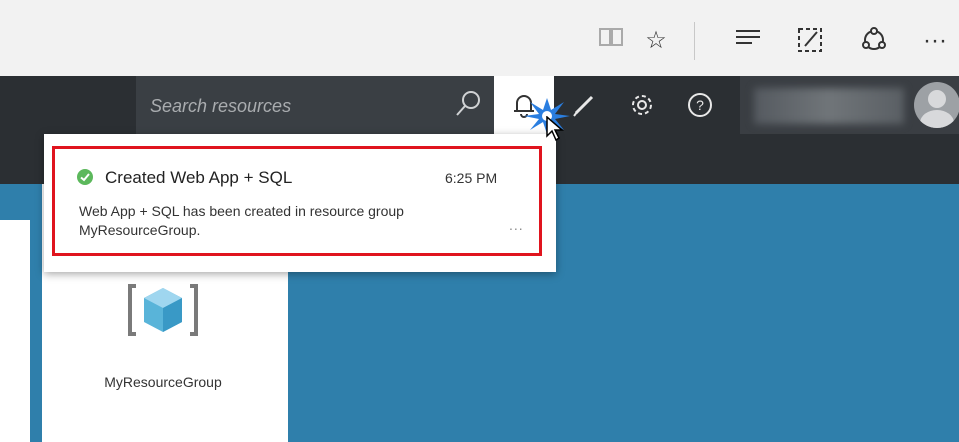  What do you see at coordinates (935, 41) in the screenshot?
I see `more-icon: ···` at bounding box center [935, 41].